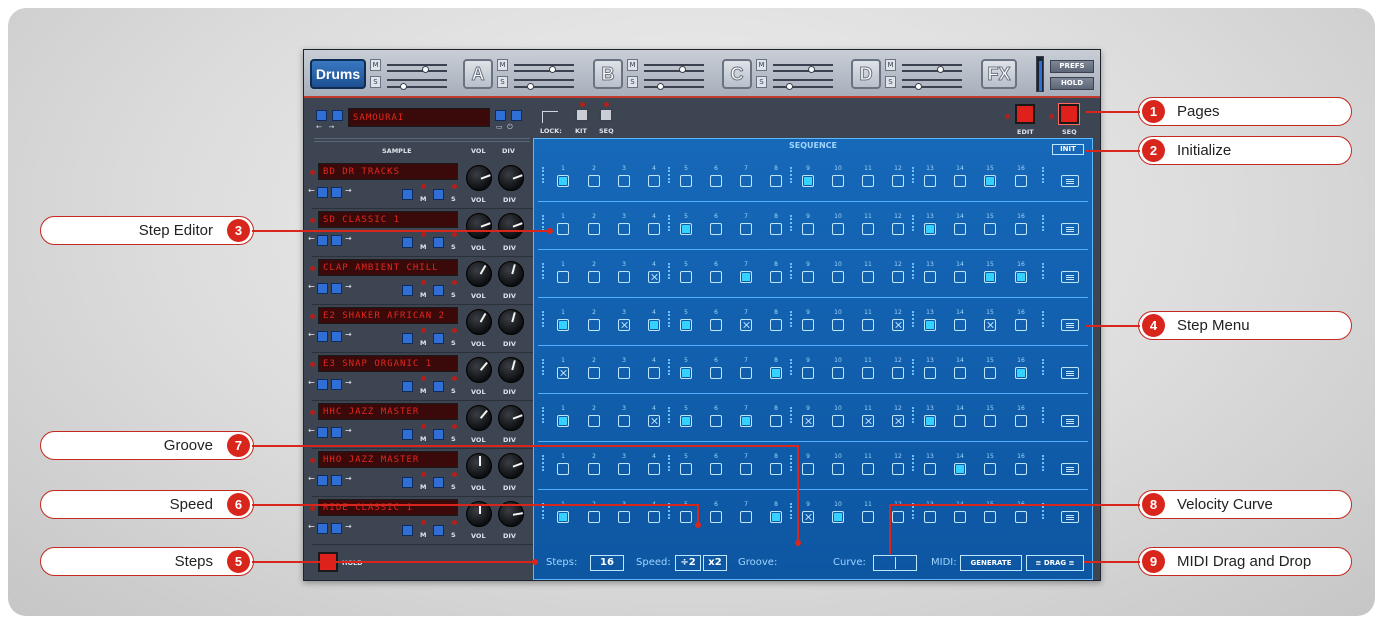 The width and height of the screenshot is (1383, 624). Describe the element at coordinates (1055, 563) in the screenshot. I see `midi-drag-button: ≡ DRAG ≡` at that location.